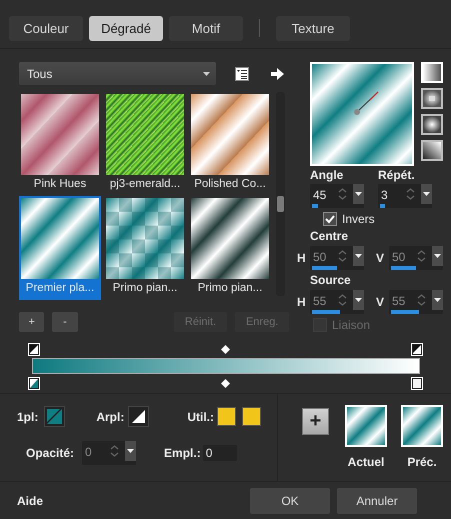 The width and height of the screenshot is (451, 519). I want to click on dropdown-value: Tous, so click(39, 73).